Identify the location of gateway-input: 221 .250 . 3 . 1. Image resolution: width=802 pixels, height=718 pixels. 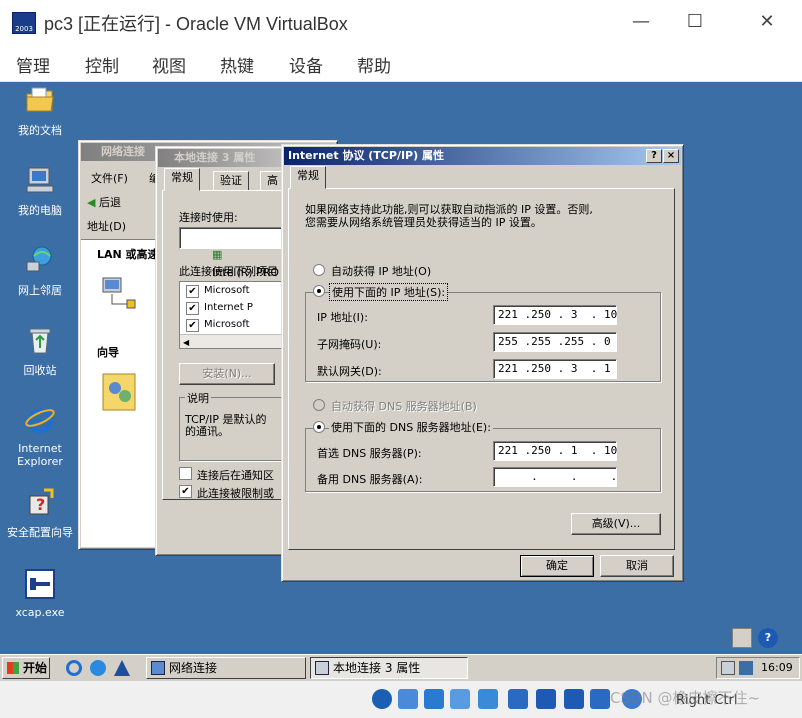
(555, 369).